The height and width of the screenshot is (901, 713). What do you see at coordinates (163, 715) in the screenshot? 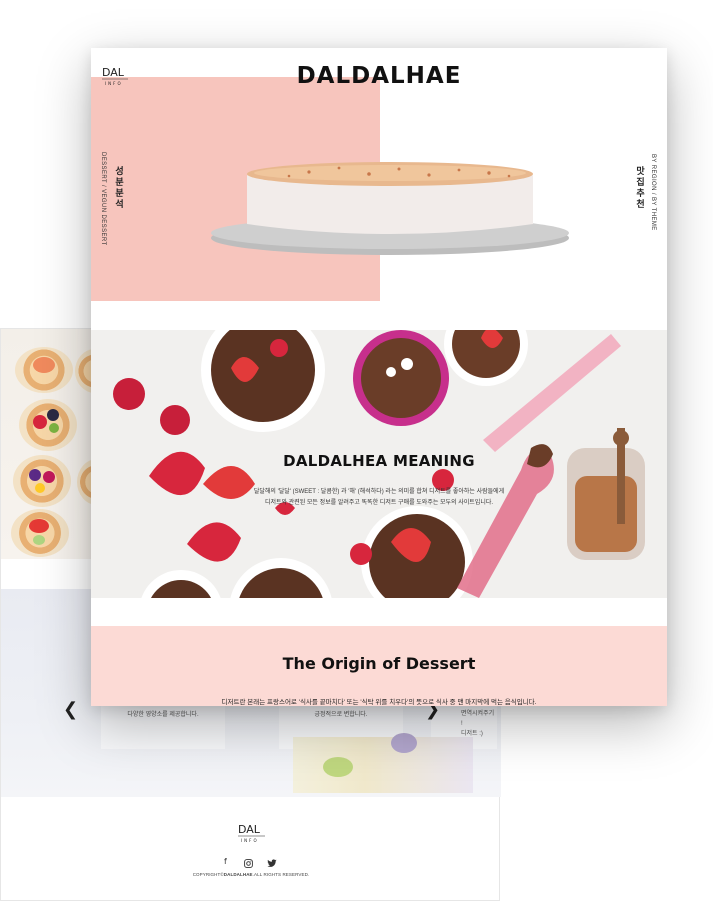
I see `slider-card-text: 다양한 영양소를 제공합니다.` at bounding box center [163, 715].